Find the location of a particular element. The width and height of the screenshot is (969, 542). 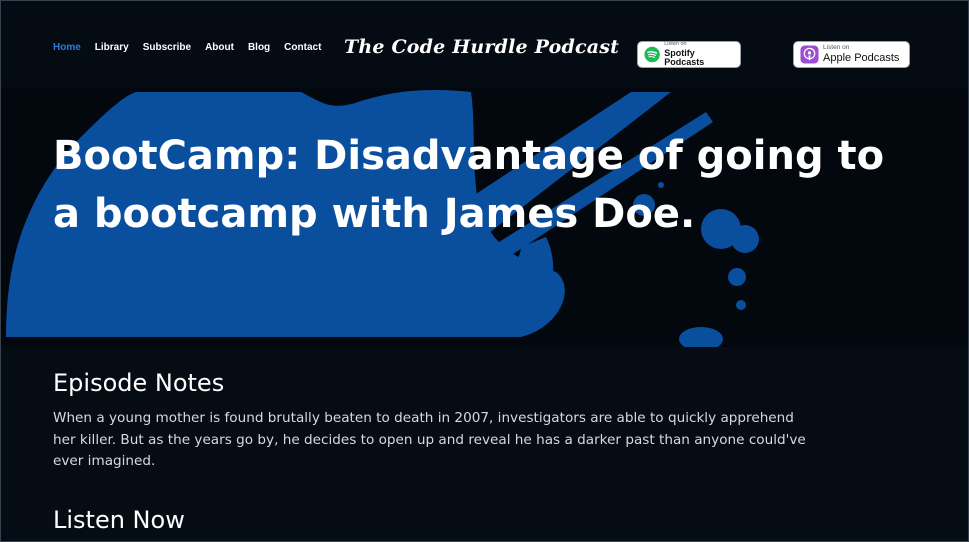

apple-podcasts-badge-button: Listen on Apple Podcasts is located at coordinates (851, 54).